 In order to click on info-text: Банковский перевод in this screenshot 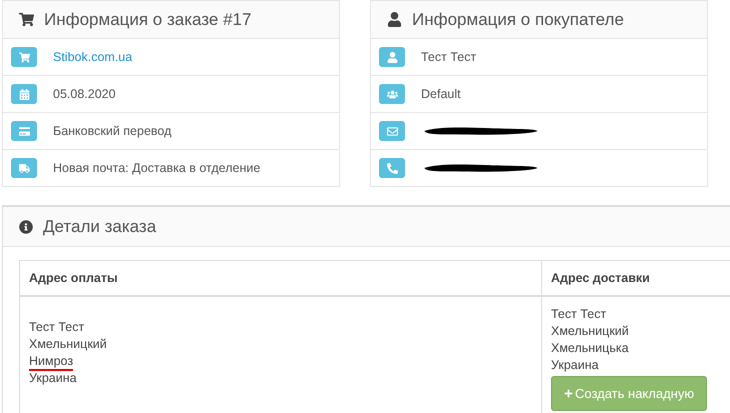, I will do `click(112, 131)`.